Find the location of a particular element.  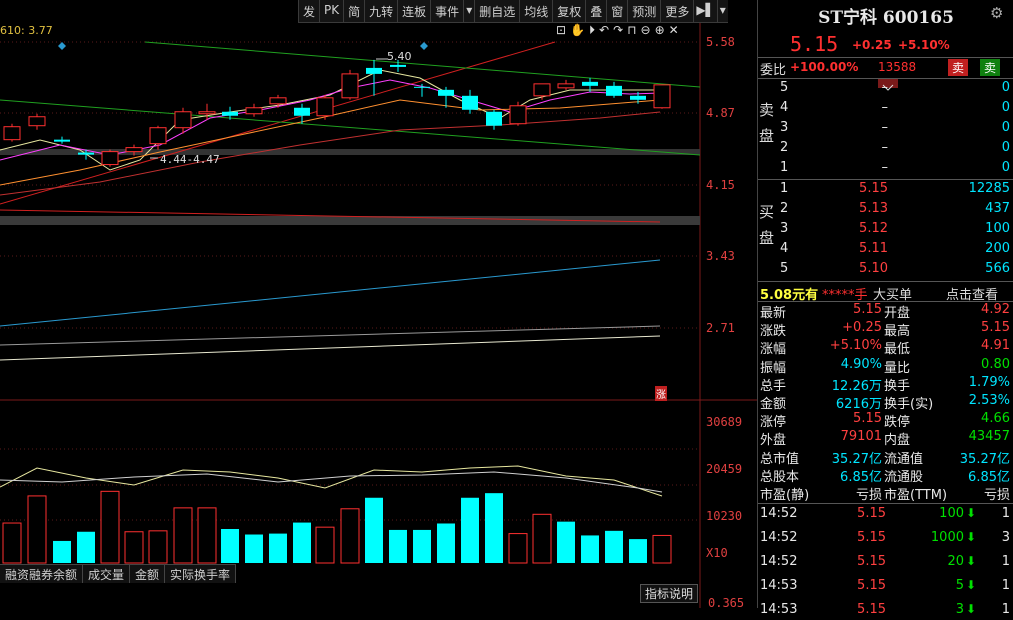

undo-icon: ↶ is located at coordinates (604, 30).